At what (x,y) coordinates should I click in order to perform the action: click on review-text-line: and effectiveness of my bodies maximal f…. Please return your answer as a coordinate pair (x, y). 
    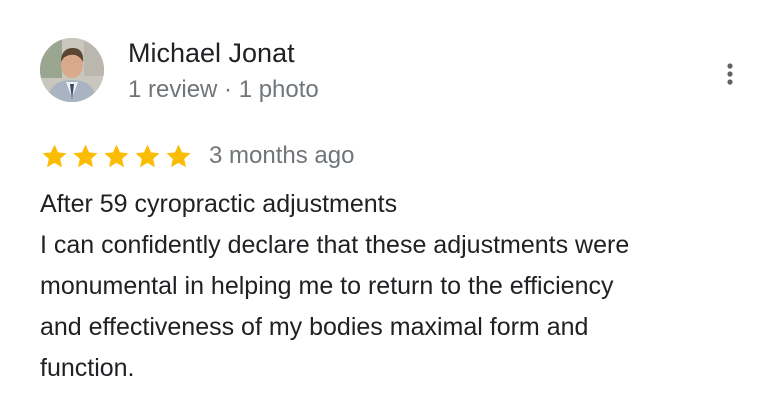
    Looking at the image, I should click on (314, 327).